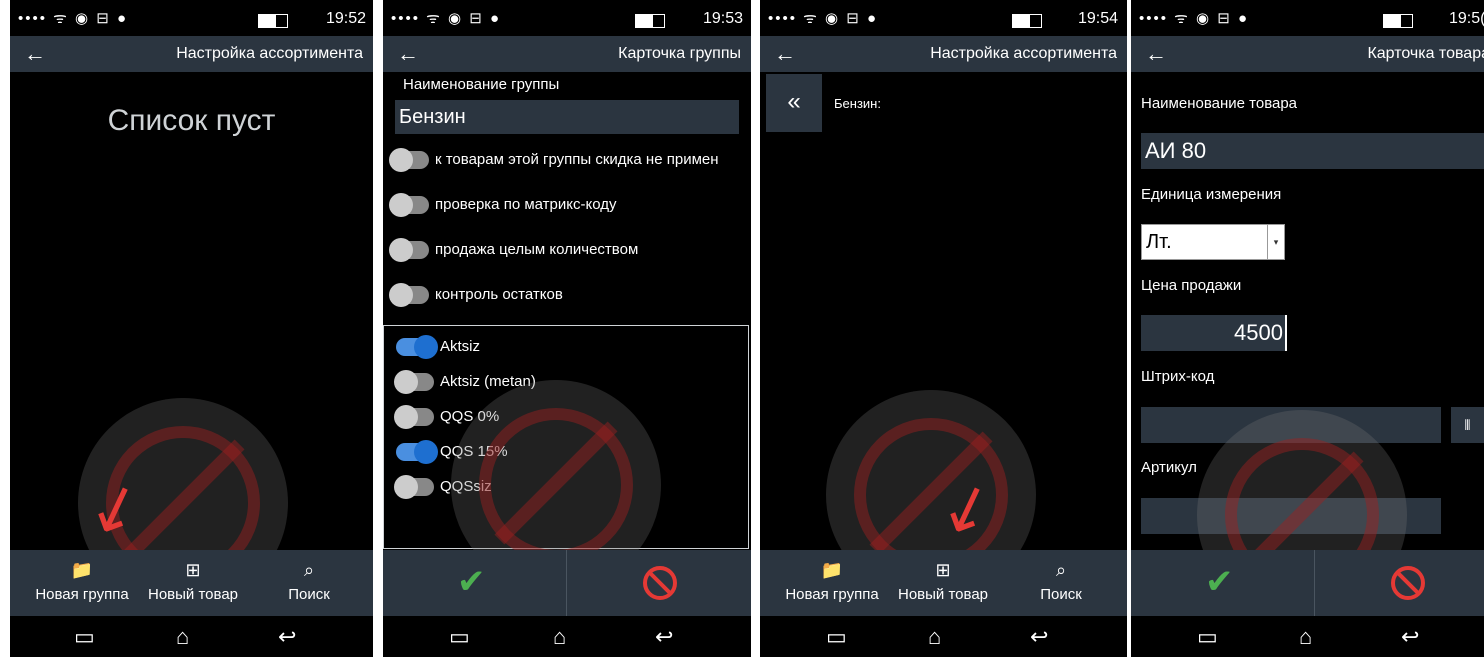  What do you see at coordinates (414, 382) in the screenshot?
I see `tax-aktsiz-metan-toggle` at bounding box center [414, 382].